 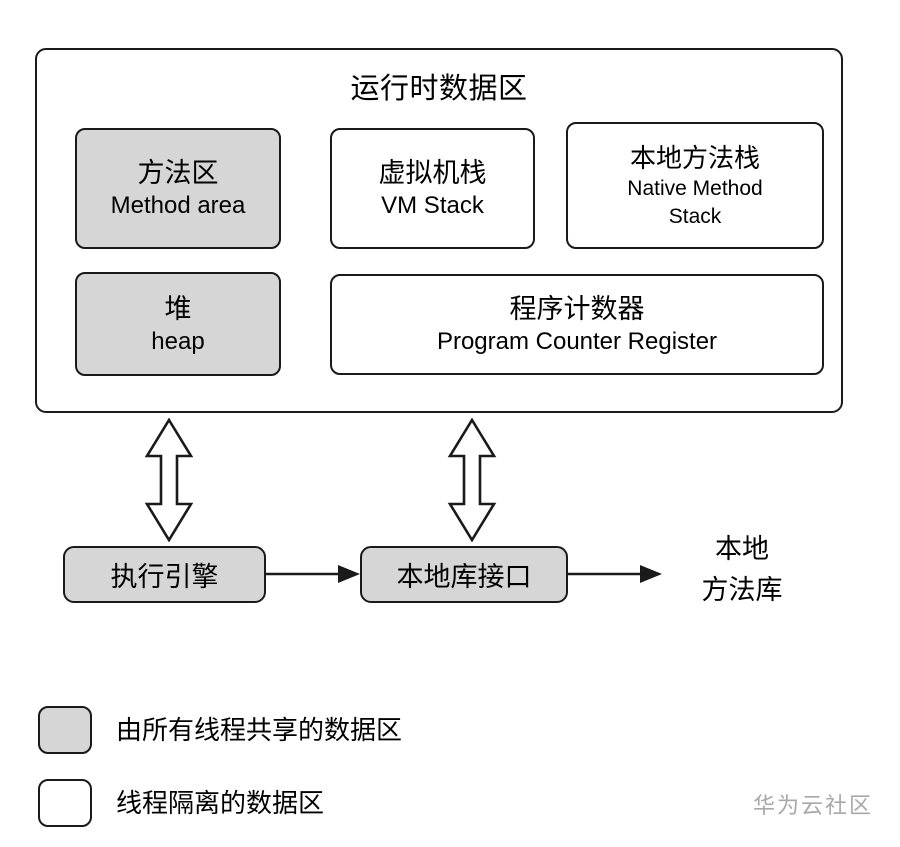 I want to click on box-method-area: 方法区 Method area, so click(x=178, y=188).